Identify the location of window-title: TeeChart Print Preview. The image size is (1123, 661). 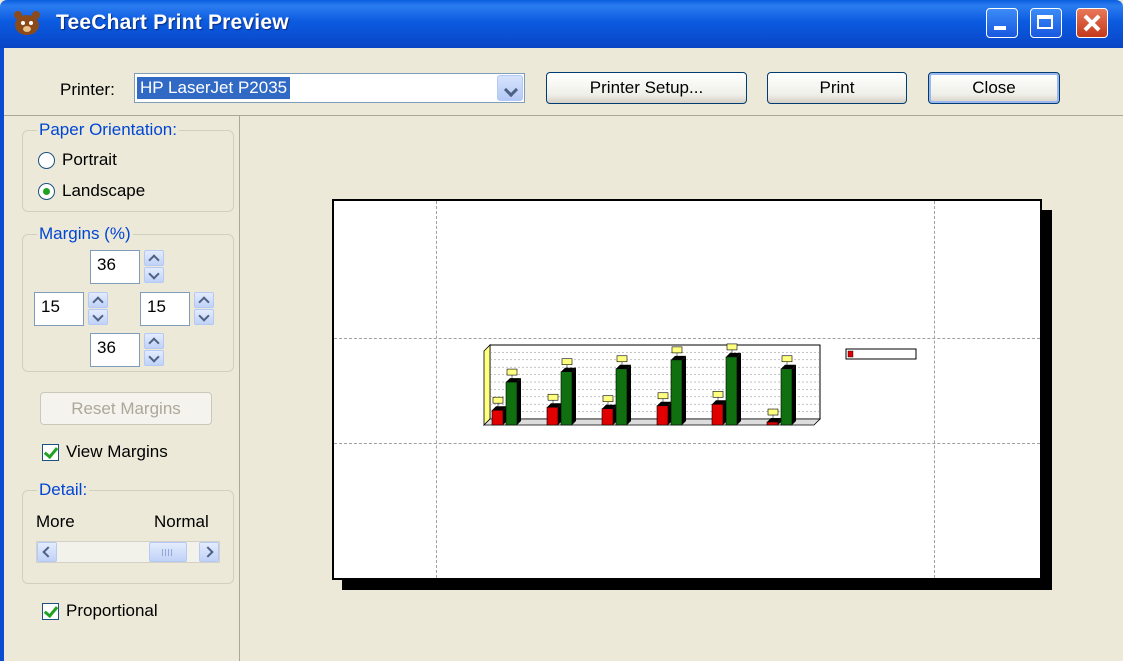
(172, 22).